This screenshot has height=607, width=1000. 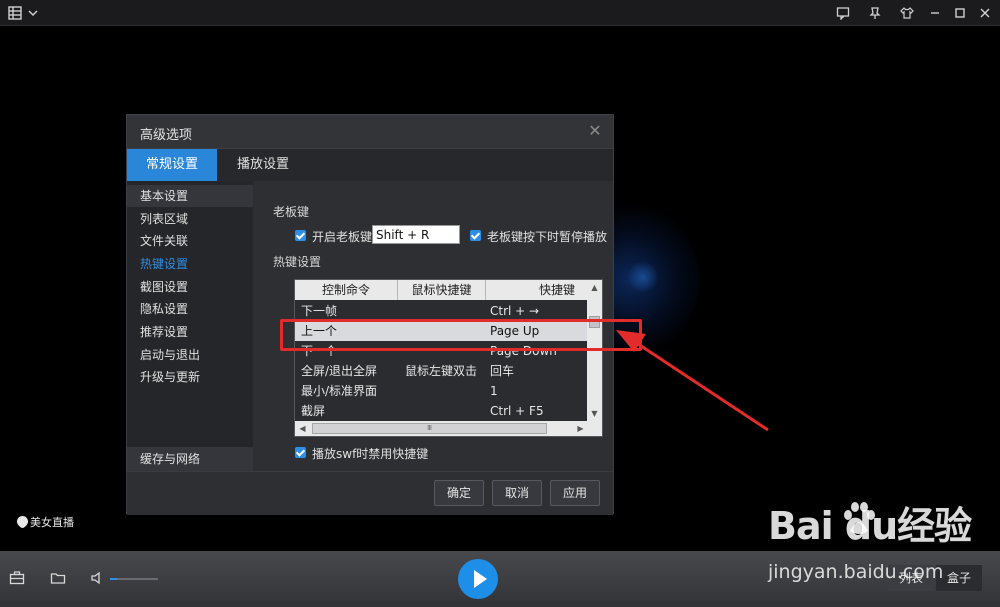 What do you see at coordinates (319, 311) in the screenshot?
I see `row-command: 下一帧` at bounding box center [319, 311].